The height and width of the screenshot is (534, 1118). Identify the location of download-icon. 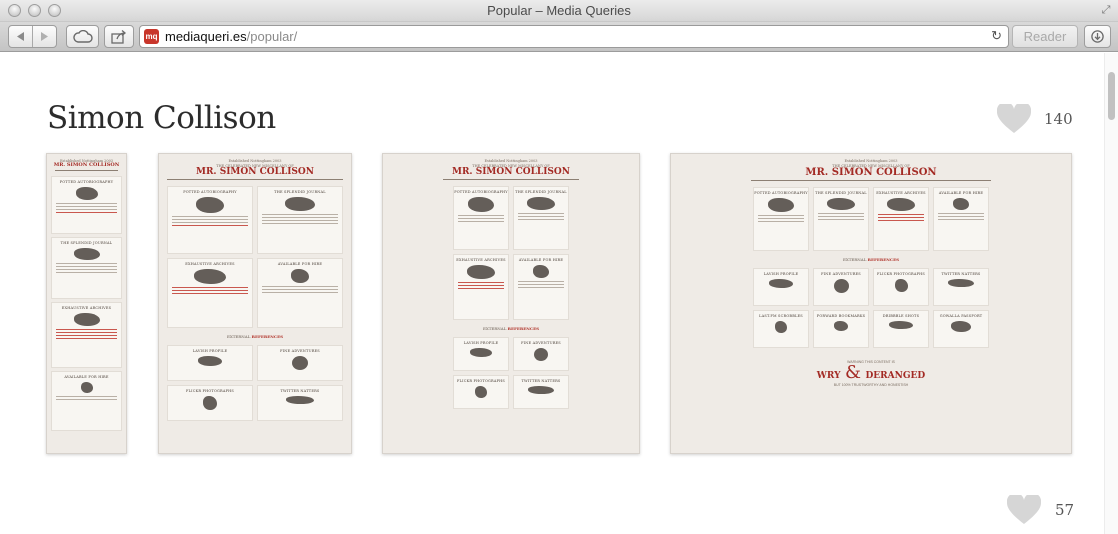
(1097, 36).